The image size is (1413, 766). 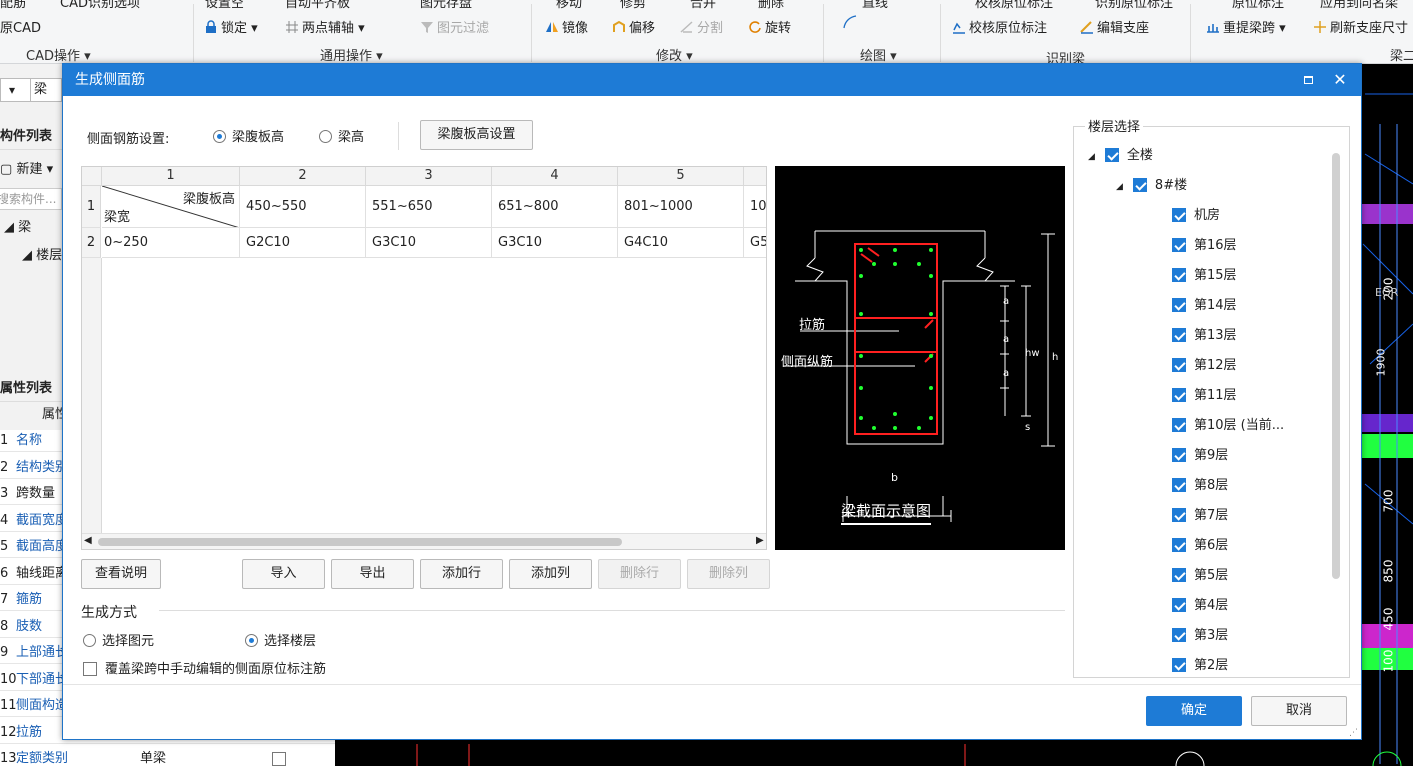 I want to click on grid-cell: 1001~, so click(x=755, y=207).